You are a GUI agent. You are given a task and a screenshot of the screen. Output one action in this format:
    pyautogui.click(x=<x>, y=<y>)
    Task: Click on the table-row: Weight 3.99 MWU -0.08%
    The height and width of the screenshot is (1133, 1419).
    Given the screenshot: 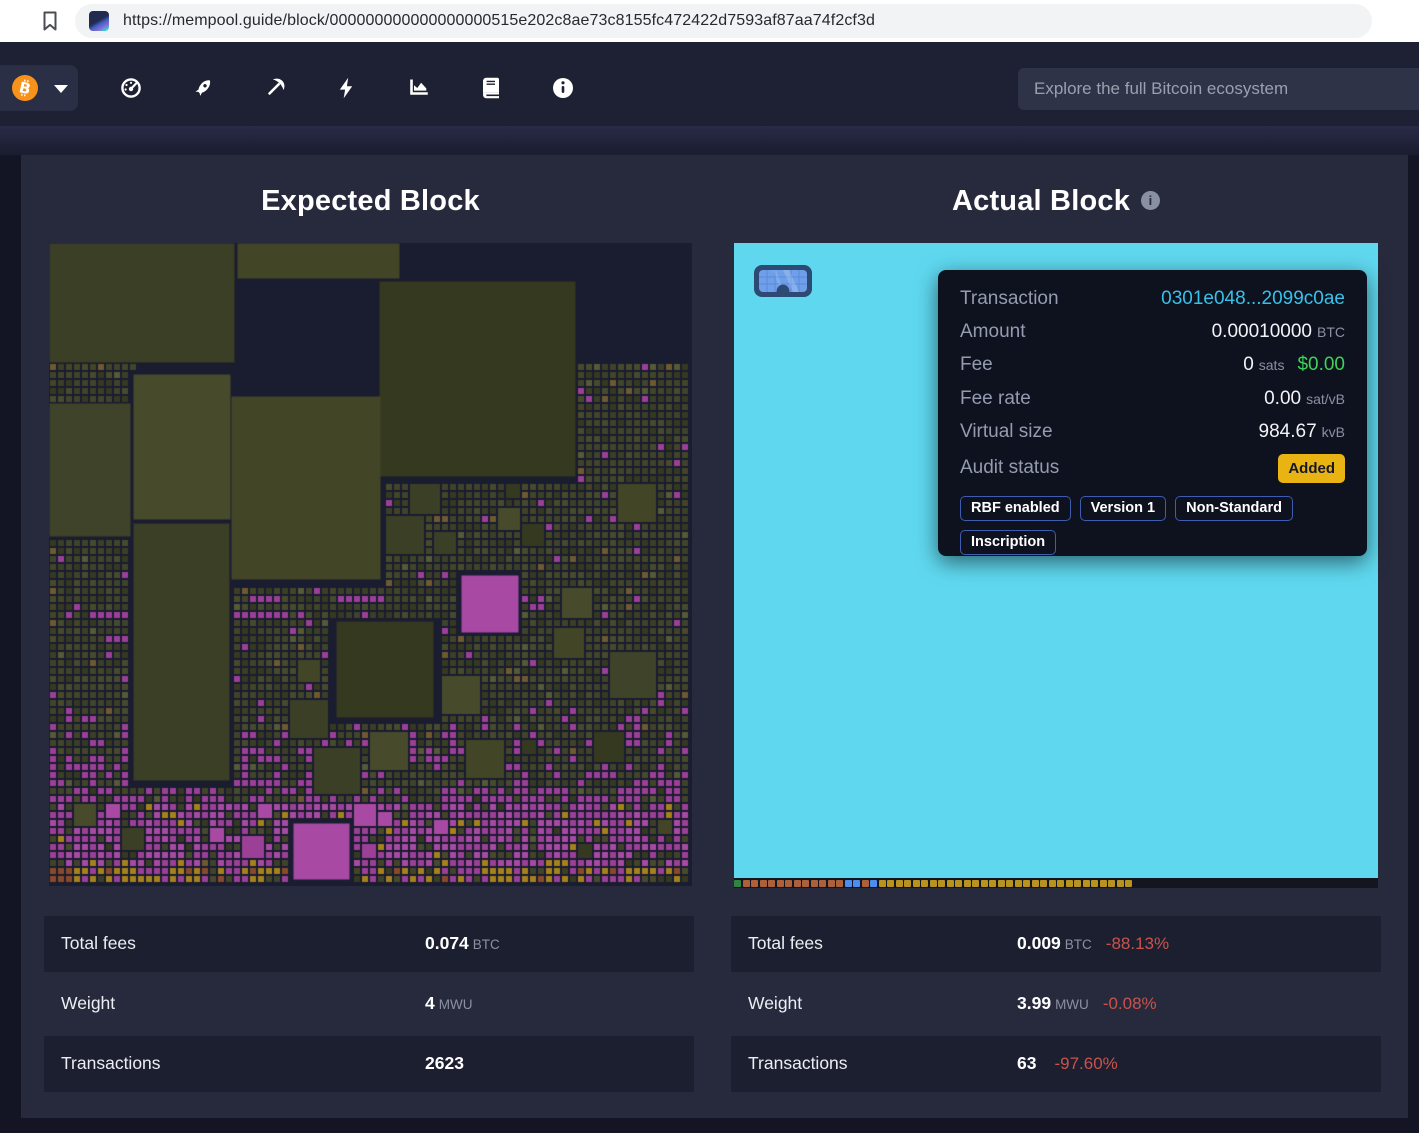 What is the action you would take?
    pyautogui.click(x=952, y=1003)
    